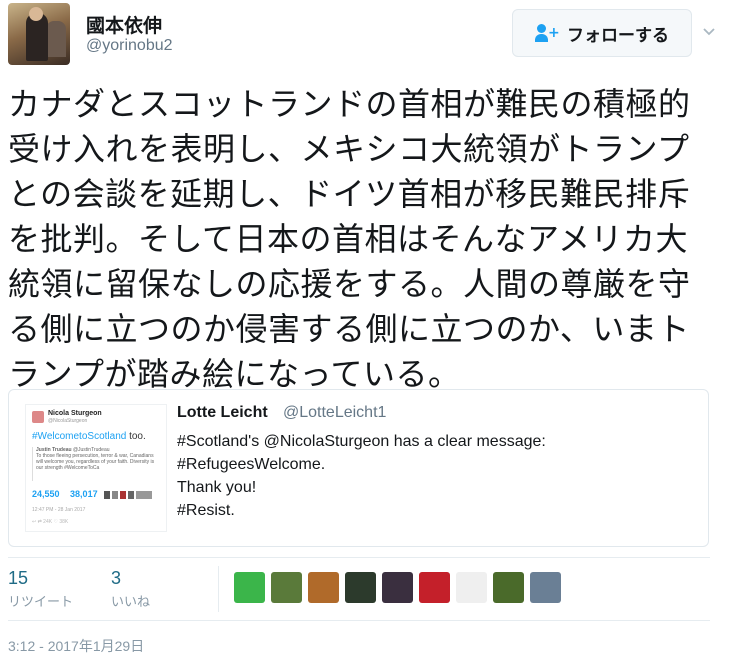 Image resolution: width=750 pixels, height=672 pixels. What do you see at coordinates (89, 436) in the screenshot?
I see `thumb-hashtag: #WelcometoScotland too.` at bounding box center [89, 436].